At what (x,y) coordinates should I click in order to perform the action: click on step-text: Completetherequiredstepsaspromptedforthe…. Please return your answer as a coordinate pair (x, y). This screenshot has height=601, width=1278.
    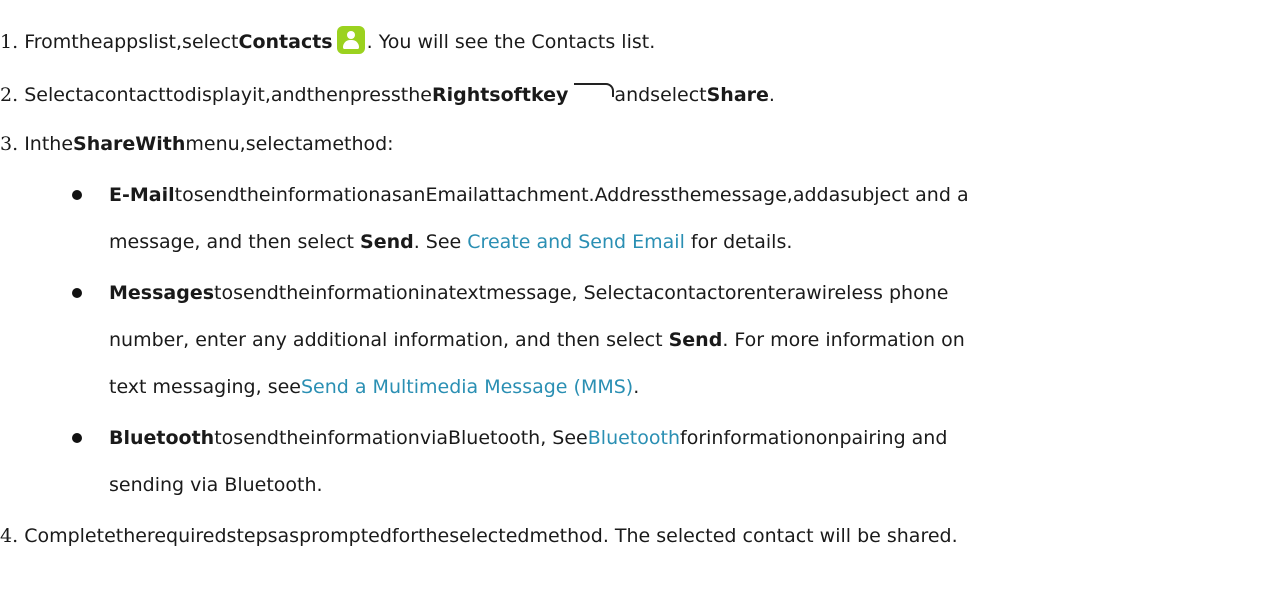
    Looking at the image, I should click on (316, 536).